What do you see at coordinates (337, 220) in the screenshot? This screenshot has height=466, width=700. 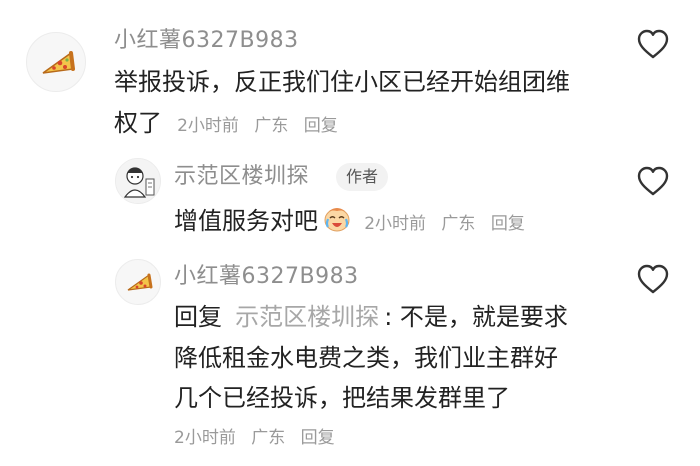 I see `crying-laughing-emoji` at bounding box center [337, 220].